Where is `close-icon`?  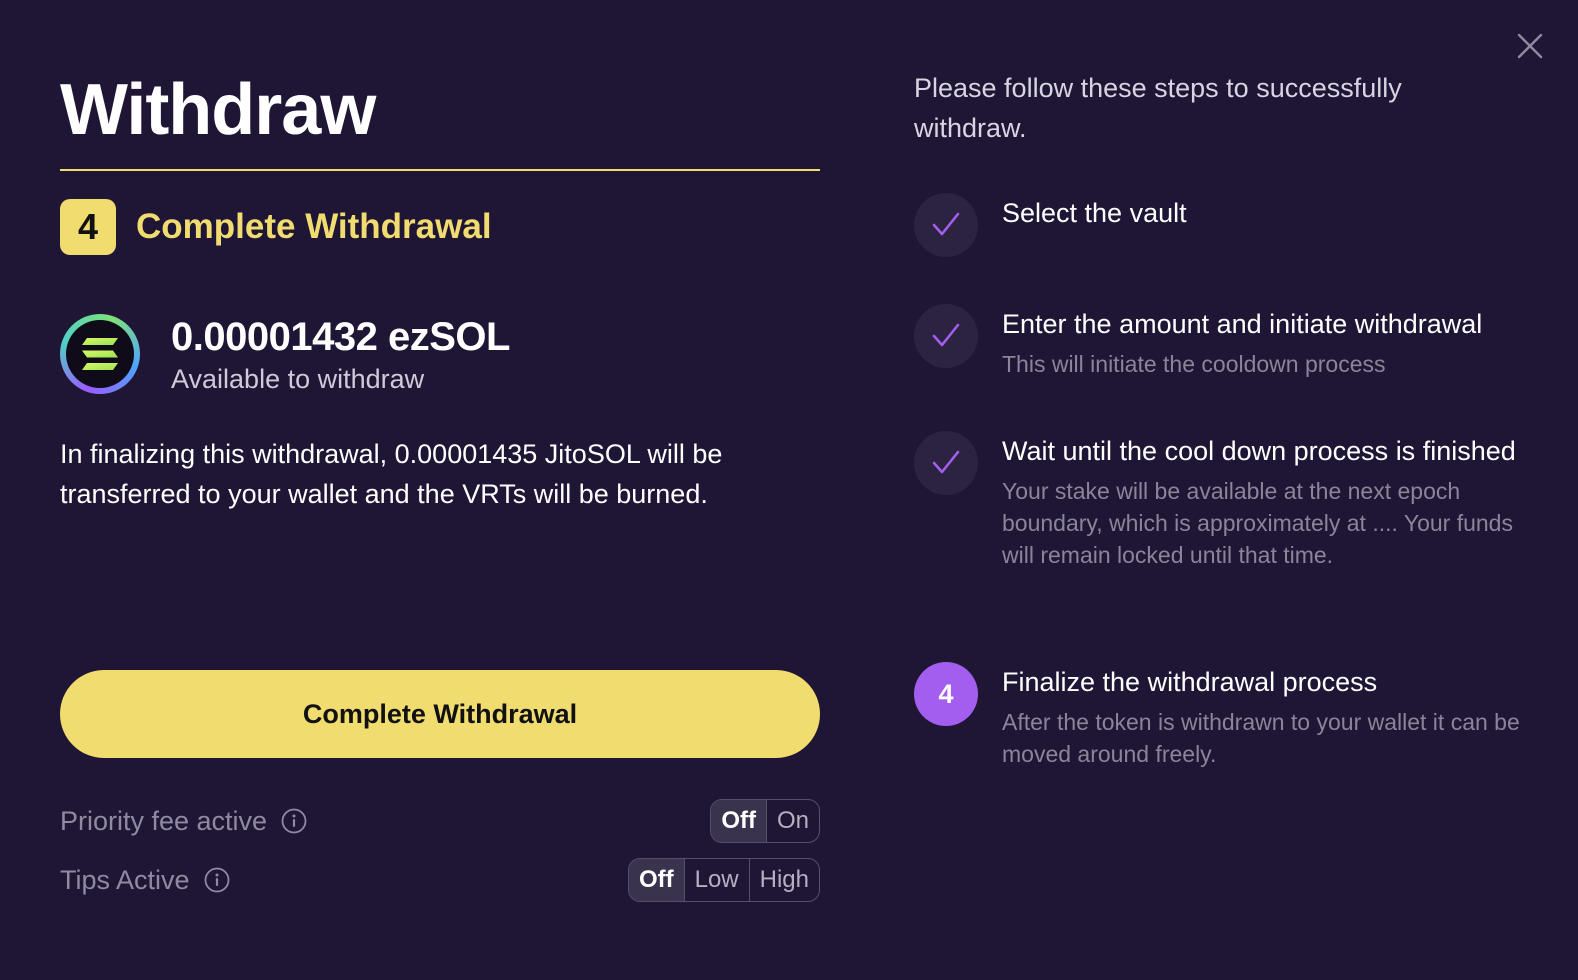 close-icon is located at coordinates (1530, 46).